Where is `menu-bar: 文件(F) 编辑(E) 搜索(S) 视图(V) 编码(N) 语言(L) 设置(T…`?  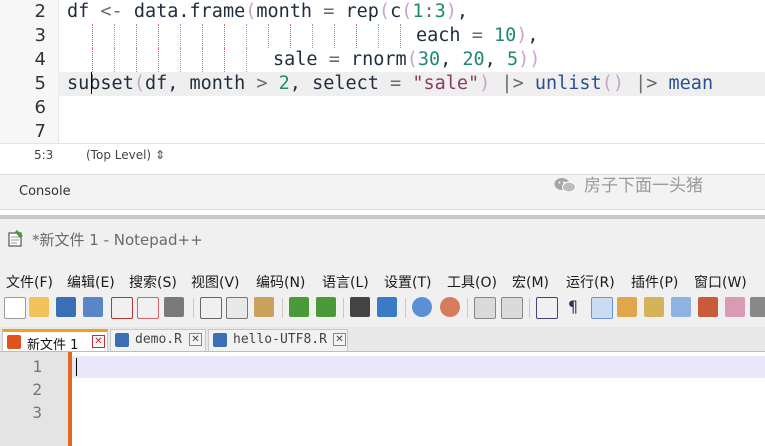 menu-bar: 文件(F) 编辑(E) 搜索(S) 视图(V) 编码(N) 语言(L) 设置(T… is located at coordinates (382, 281).